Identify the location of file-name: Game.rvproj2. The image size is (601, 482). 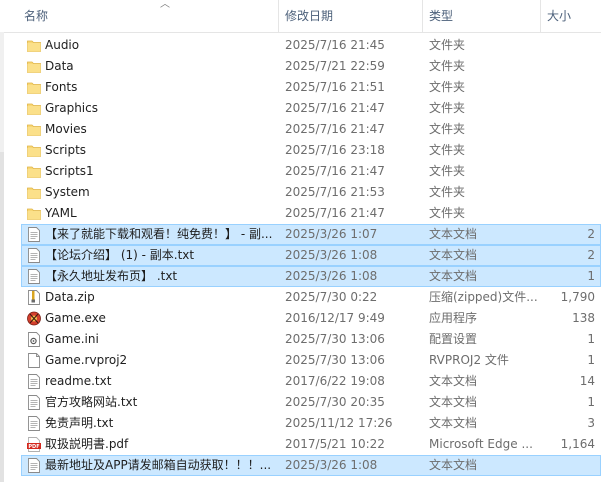
(86, 360).